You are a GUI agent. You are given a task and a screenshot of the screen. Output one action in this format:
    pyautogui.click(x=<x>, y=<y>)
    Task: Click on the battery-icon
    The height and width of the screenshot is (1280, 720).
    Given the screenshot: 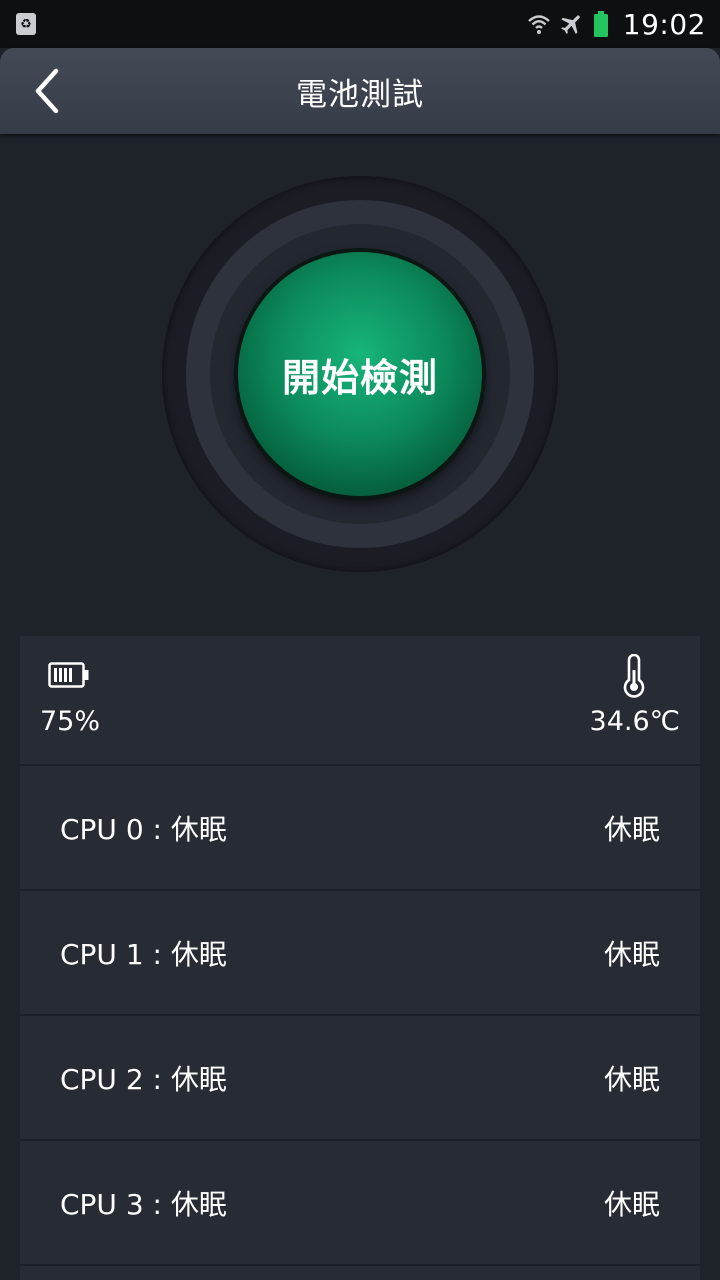 What is the action you would take?
    pyautogui.click(x=600, y=24)
    